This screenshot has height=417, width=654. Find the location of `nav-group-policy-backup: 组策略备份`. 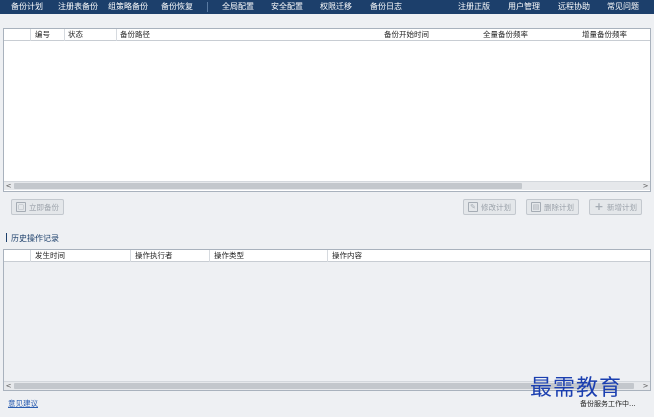

nav-group-policy-backup: 组策略备份 is located at coordinates (128, 7).